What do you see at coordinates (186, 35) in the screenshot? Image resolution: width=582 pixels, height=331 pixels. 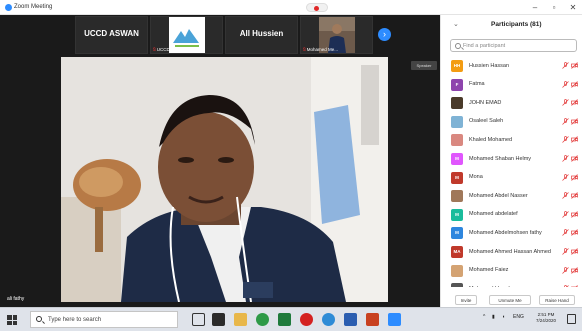 I see `thumbnail-uccd-aswan-video: ⍉UCCD Aswan` at bounding box center [186, 35].